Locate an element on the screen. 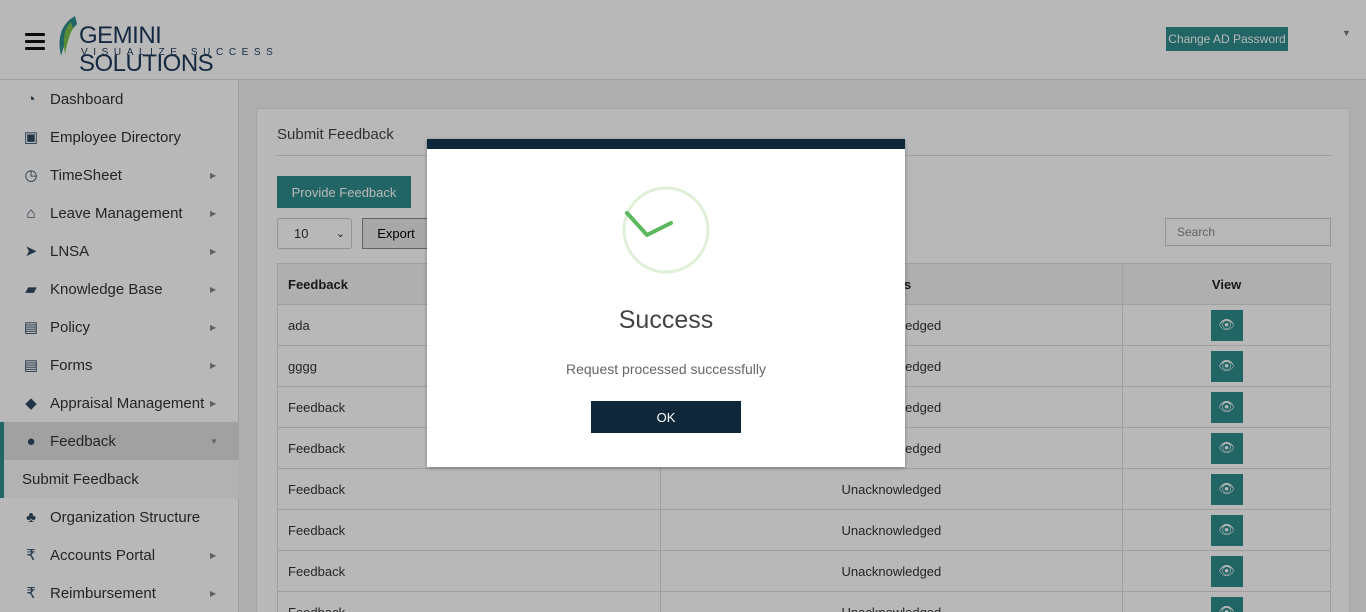 This screenshot has height=612, width=1366. dialog-title: Success is located at coordinates (666, 320).